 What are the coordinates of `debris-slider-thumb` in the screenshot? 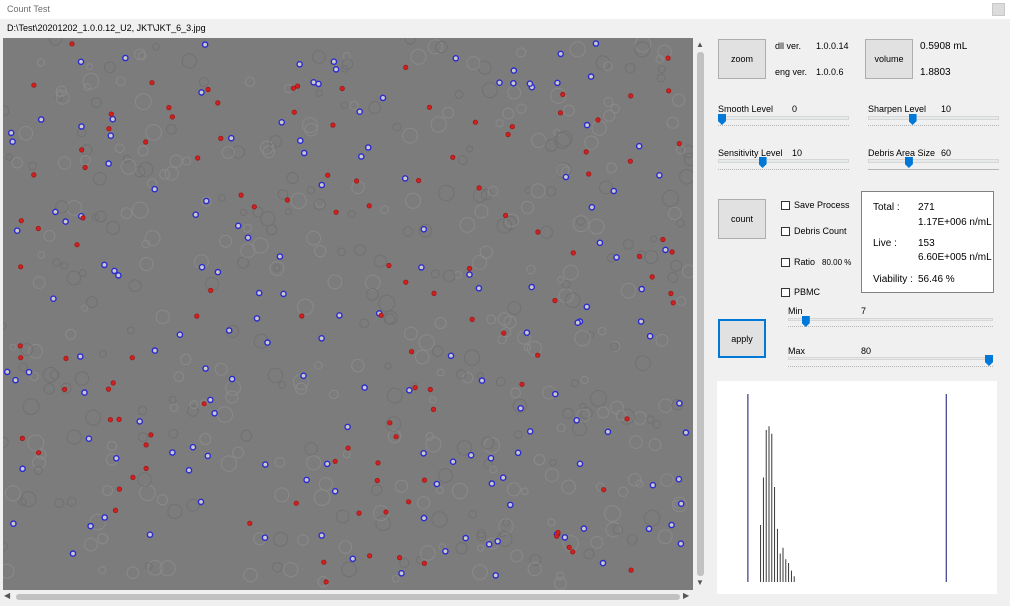 It's located at (908, 162).